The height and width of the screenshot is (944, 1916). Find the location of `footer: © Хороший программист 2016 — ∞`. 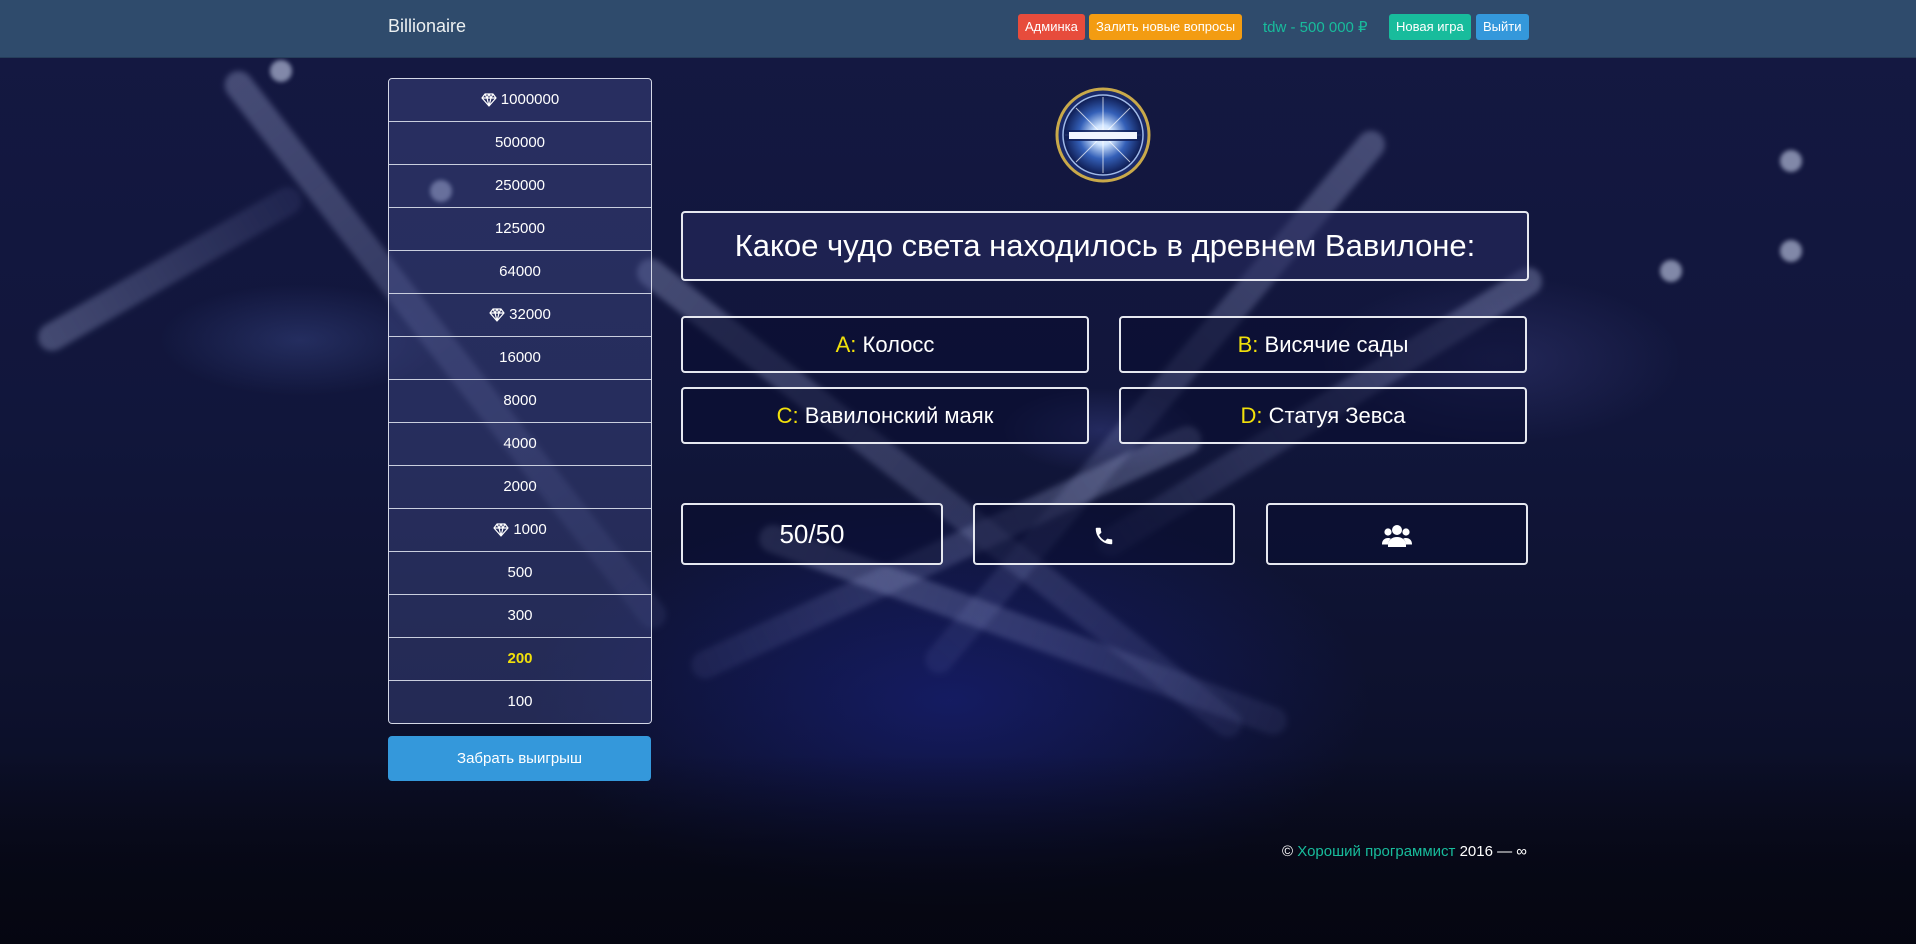

footer: © Хороший программист 2016 — ∞ is located at coordinates (1404, 851).